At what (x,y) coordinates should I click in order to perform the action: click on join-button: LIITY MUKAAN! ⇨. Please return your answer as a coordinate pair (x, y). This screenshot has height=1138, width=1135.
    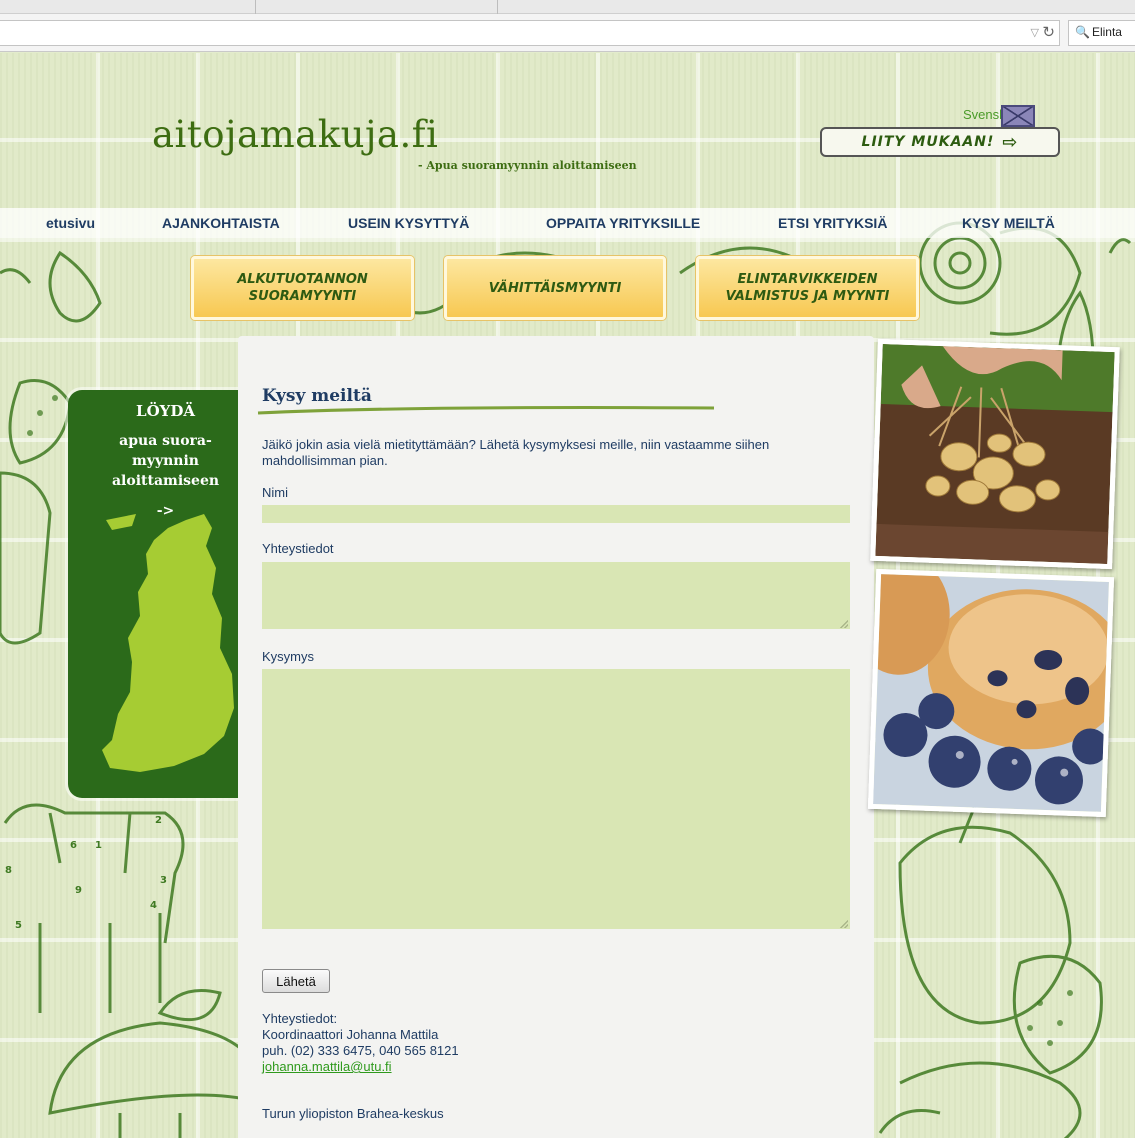
    Looking at the image, I should click on (940, 142).